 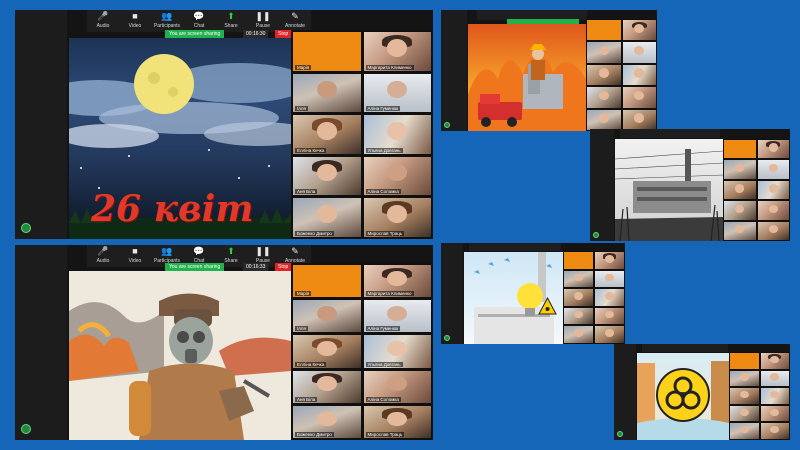 What do you see at coordinates (389, 67) in the screenshot?
I see `participant-name: Маргарита Клименко` at bounding box center [389, 67].